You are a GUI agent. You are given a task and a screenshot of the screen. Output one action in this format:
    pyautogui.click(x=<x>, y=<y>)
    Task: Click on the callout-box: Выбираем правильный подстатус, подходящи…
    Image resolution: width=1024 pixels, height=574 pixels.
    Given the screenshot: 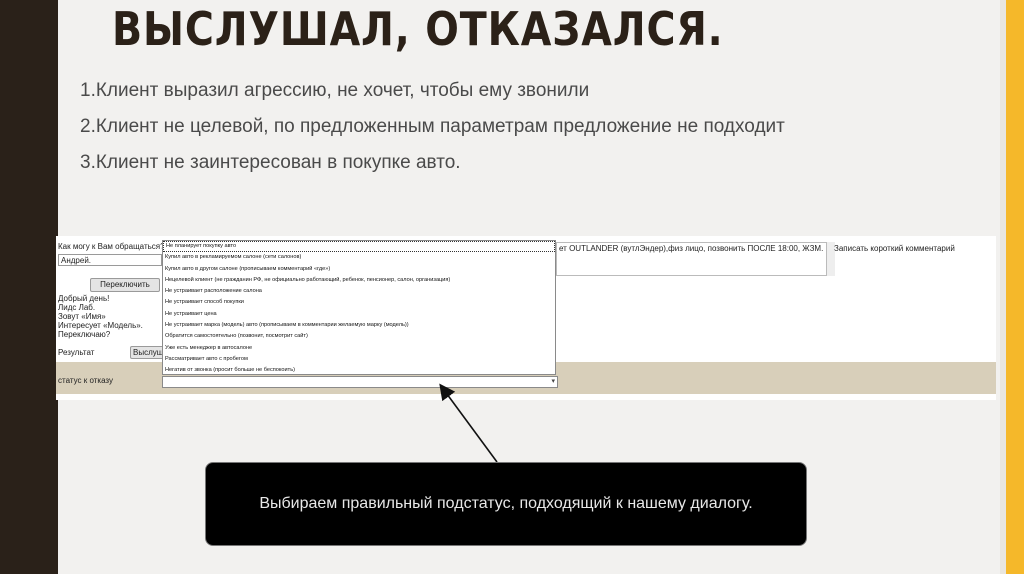 What is the action you would take?
    pyautogui.click(x=506, y=504)
    